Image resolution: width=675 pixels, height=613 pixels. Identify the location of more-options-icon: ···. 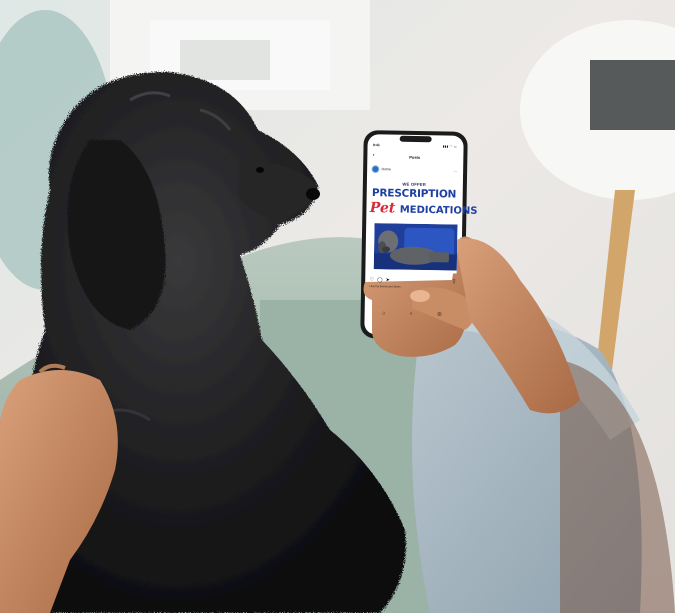
(455, 170).